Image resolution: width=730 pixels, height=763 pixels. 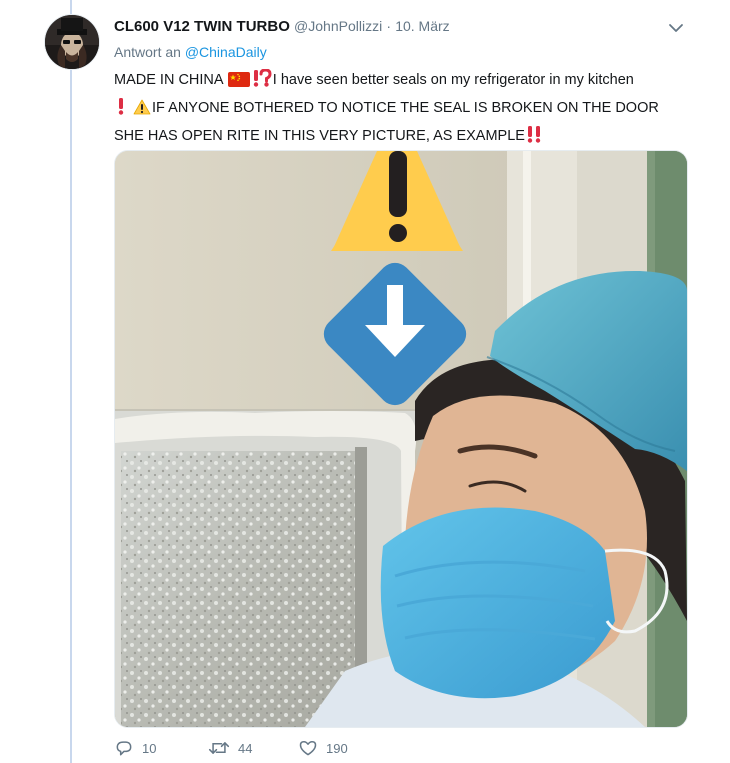 I want to click on avatar, so click(x=72, y=42).